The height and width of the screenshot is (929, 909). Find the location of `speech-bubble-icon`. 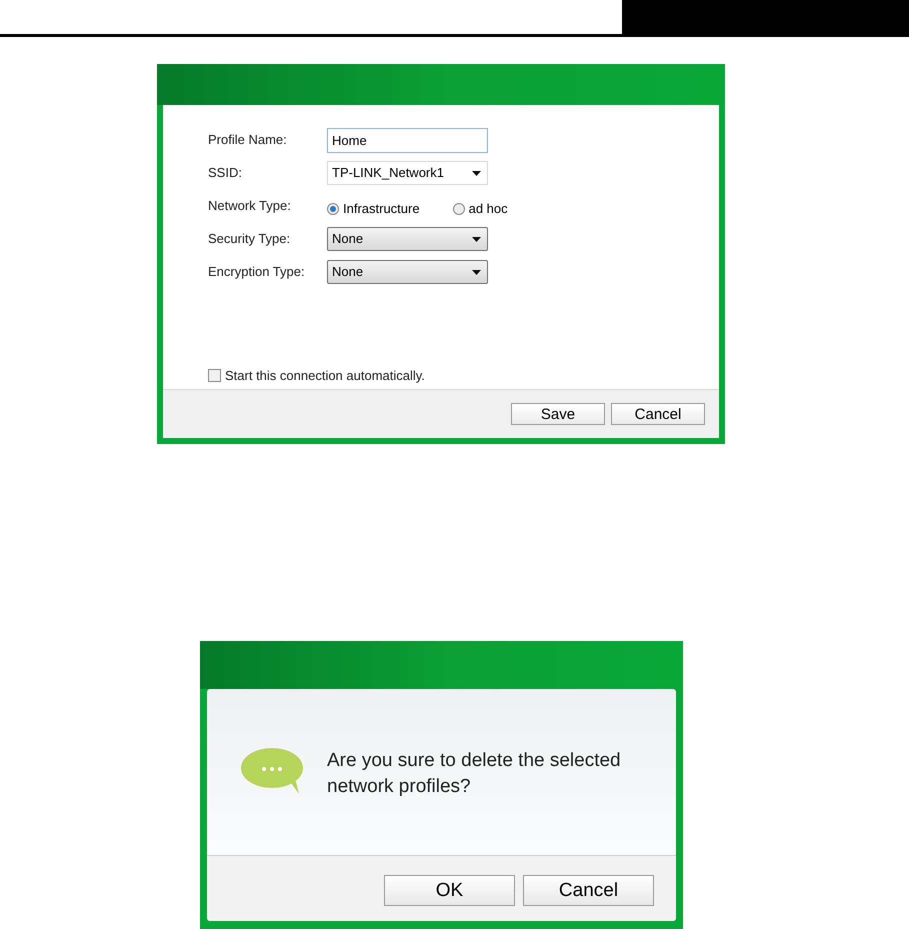

speech-bubble-icon is located at coordinates (273, 772).